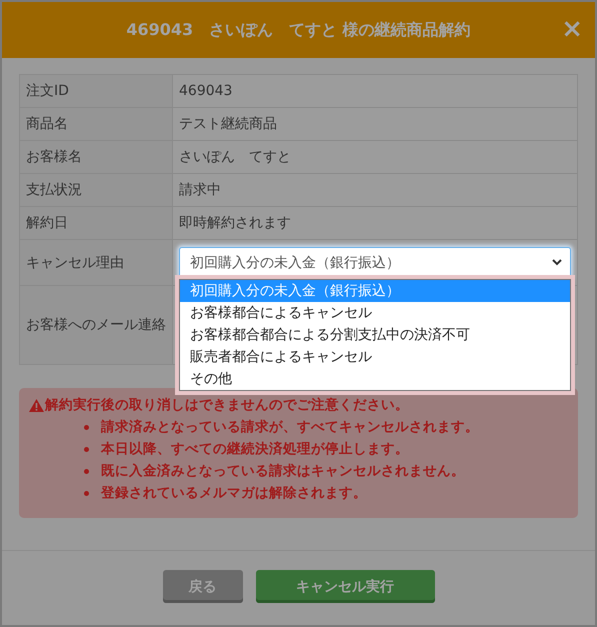  Describe the element at coordinates (96, 124) in the screenshot. I see `field-label: 商品名` at that location.